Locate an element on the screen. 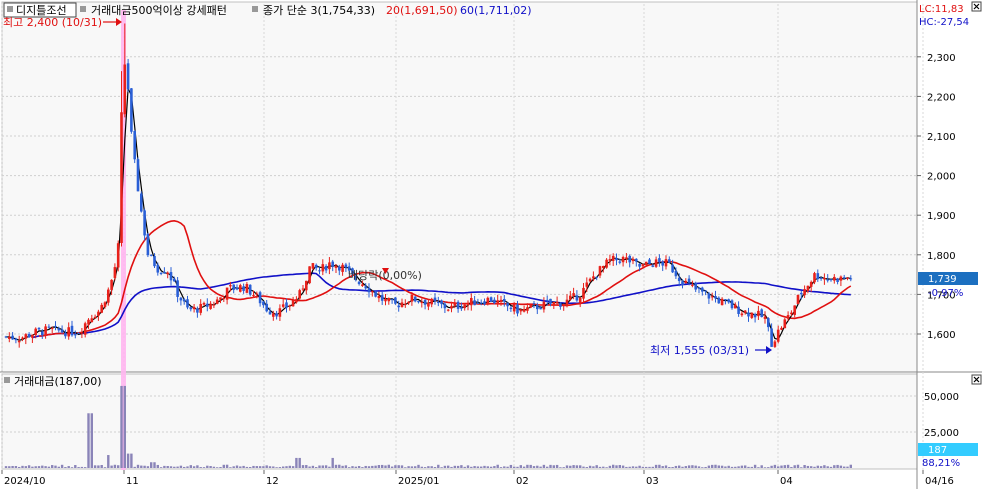 The width and height of the screenshot is (982, 493). current-price: 1,739 is located at coordinates (942, 279).